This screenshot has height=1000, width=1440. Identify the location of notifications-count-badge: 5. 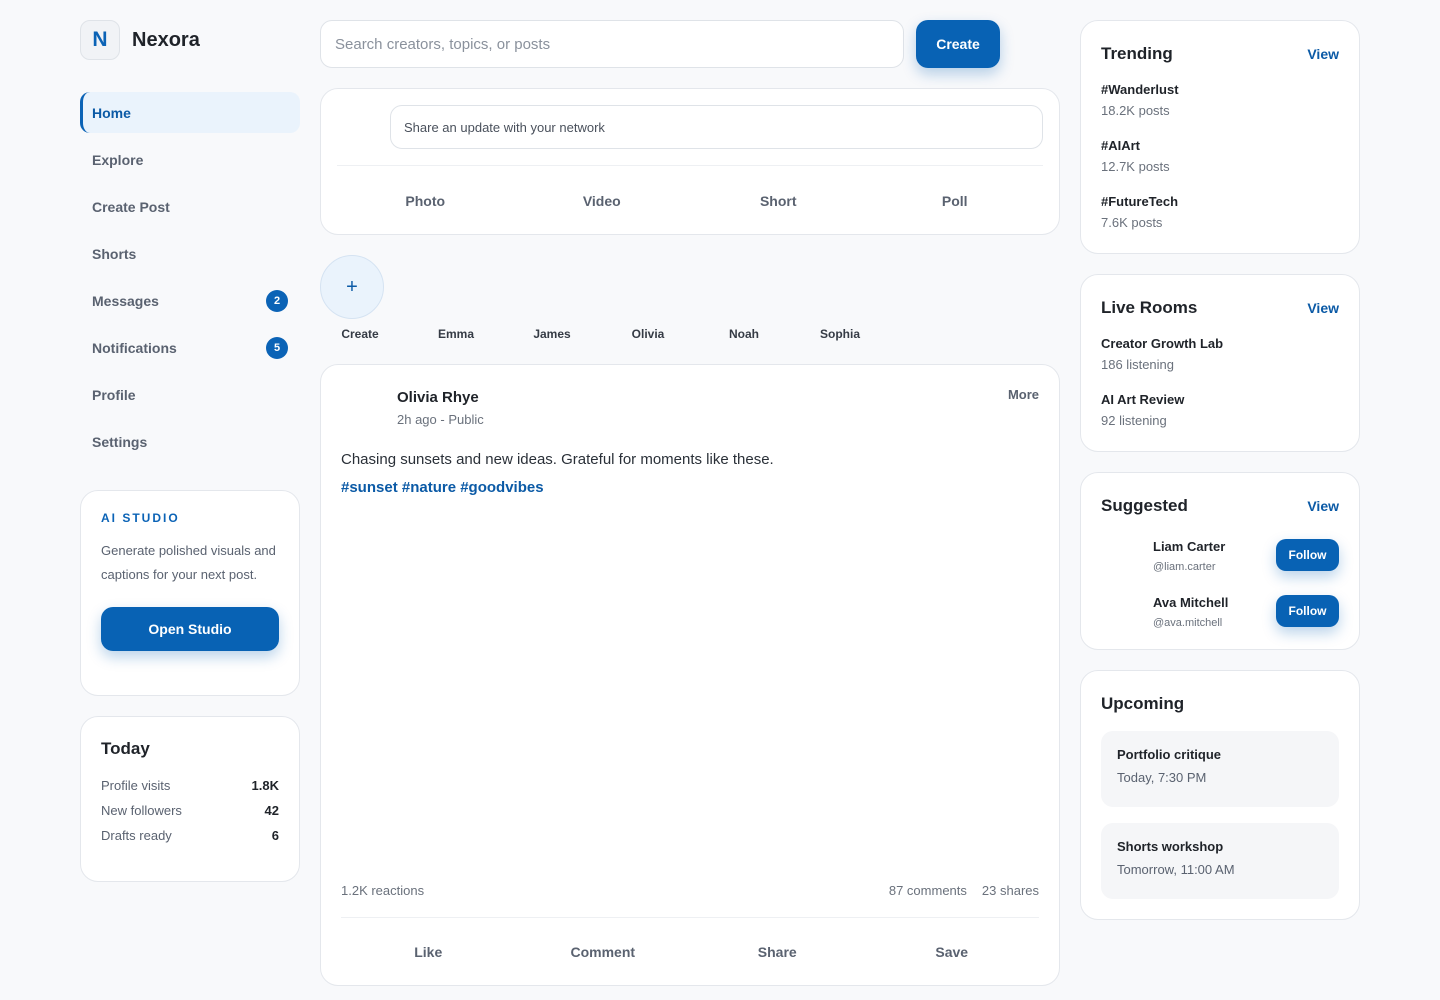
(277, 348).